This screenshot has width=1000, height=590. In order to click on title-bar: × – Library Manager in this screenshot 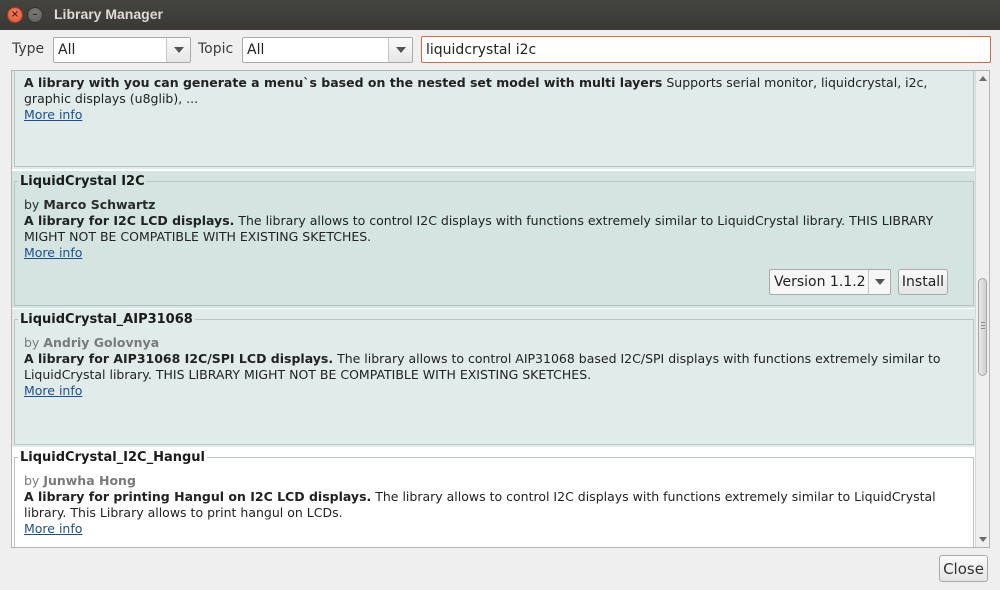, I will do `click(500, 15)`.